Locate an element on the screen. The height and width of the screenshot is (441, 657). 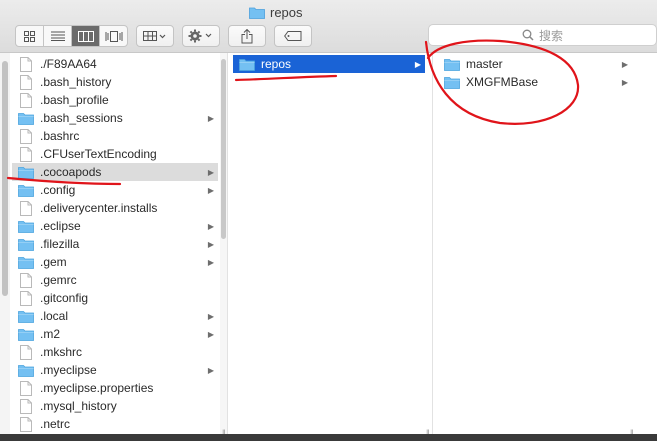
item-label: .cocoapods is located at coordinates (71, 172).